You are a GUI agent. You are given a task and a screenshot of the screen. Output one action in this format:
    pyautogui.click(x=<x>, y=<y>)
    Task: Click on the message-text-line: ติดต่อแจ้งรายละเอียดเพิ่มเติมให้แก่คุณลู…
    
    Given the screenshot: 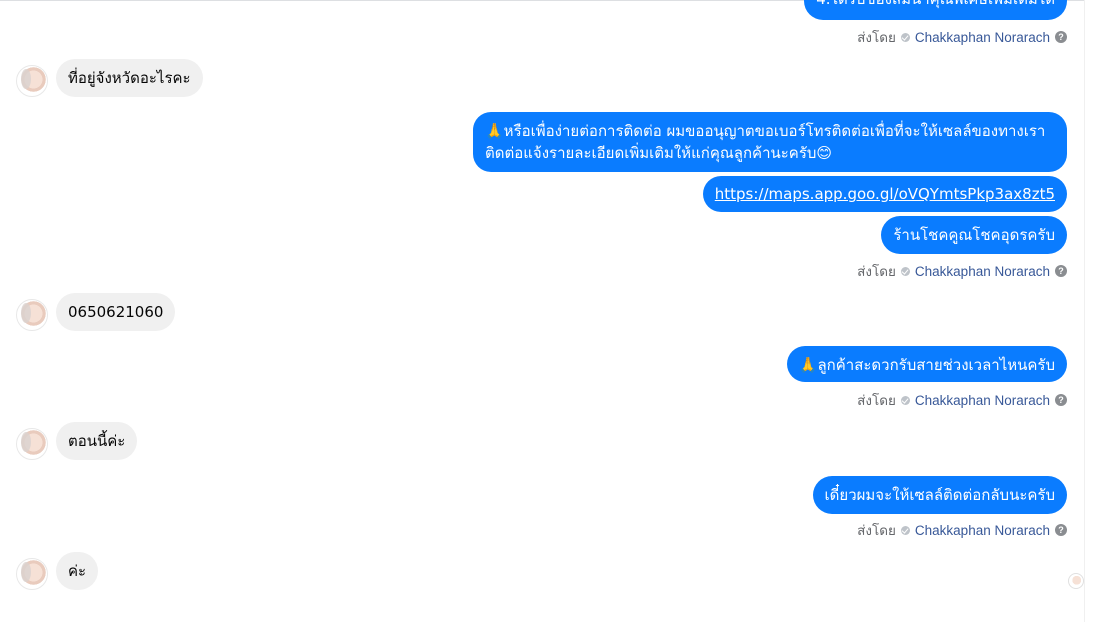 What is the action you would take?
    pyautogui.click(x=659, y=153)
    